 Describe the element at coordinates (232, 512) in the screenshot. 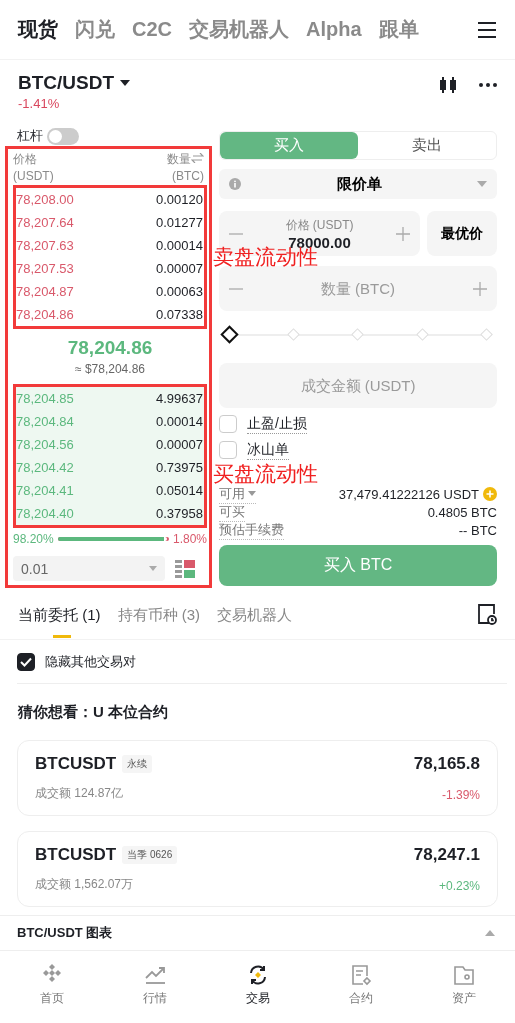

I see `info-label: 可买` at that location.